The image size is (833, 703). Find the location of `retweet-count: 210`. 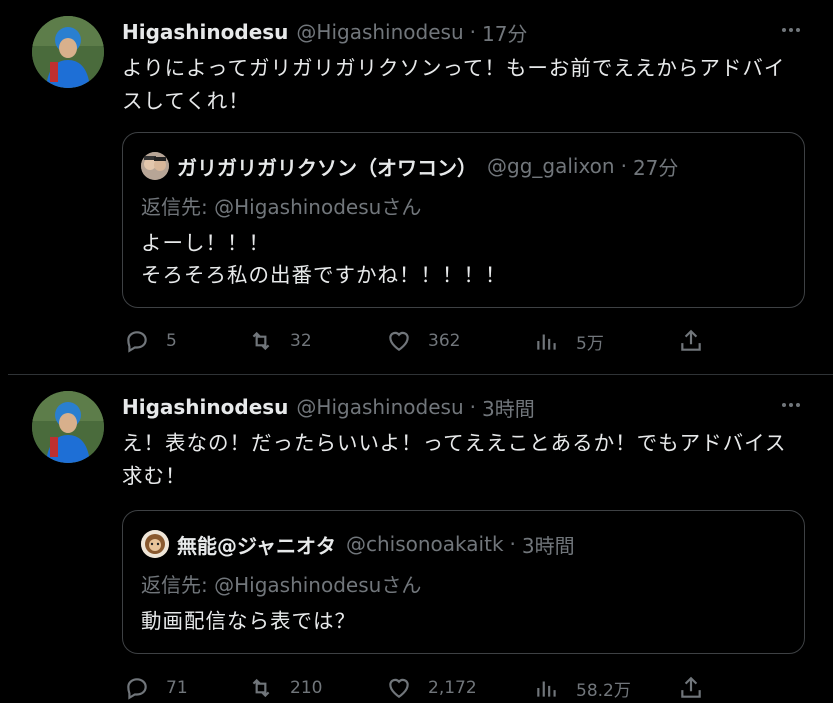

retweet-count: 210 is located at coordinates (306, 688).